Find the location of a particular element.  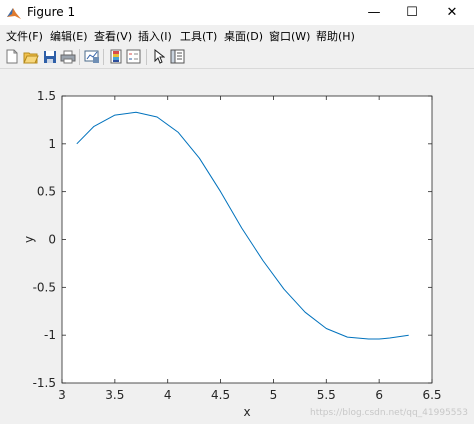

maximize-button: ☐ is located at coordinates (412, 12).